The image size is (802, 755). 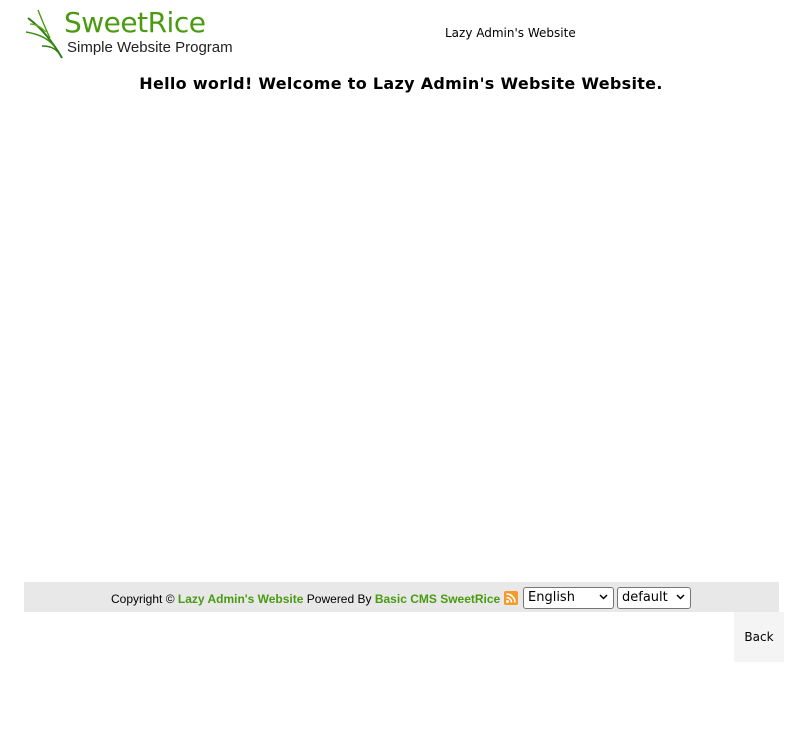 What do you see at coordinates (551, 597) in the screenshot?
I see `language-select-value: English` at bounding box center [551, 597].